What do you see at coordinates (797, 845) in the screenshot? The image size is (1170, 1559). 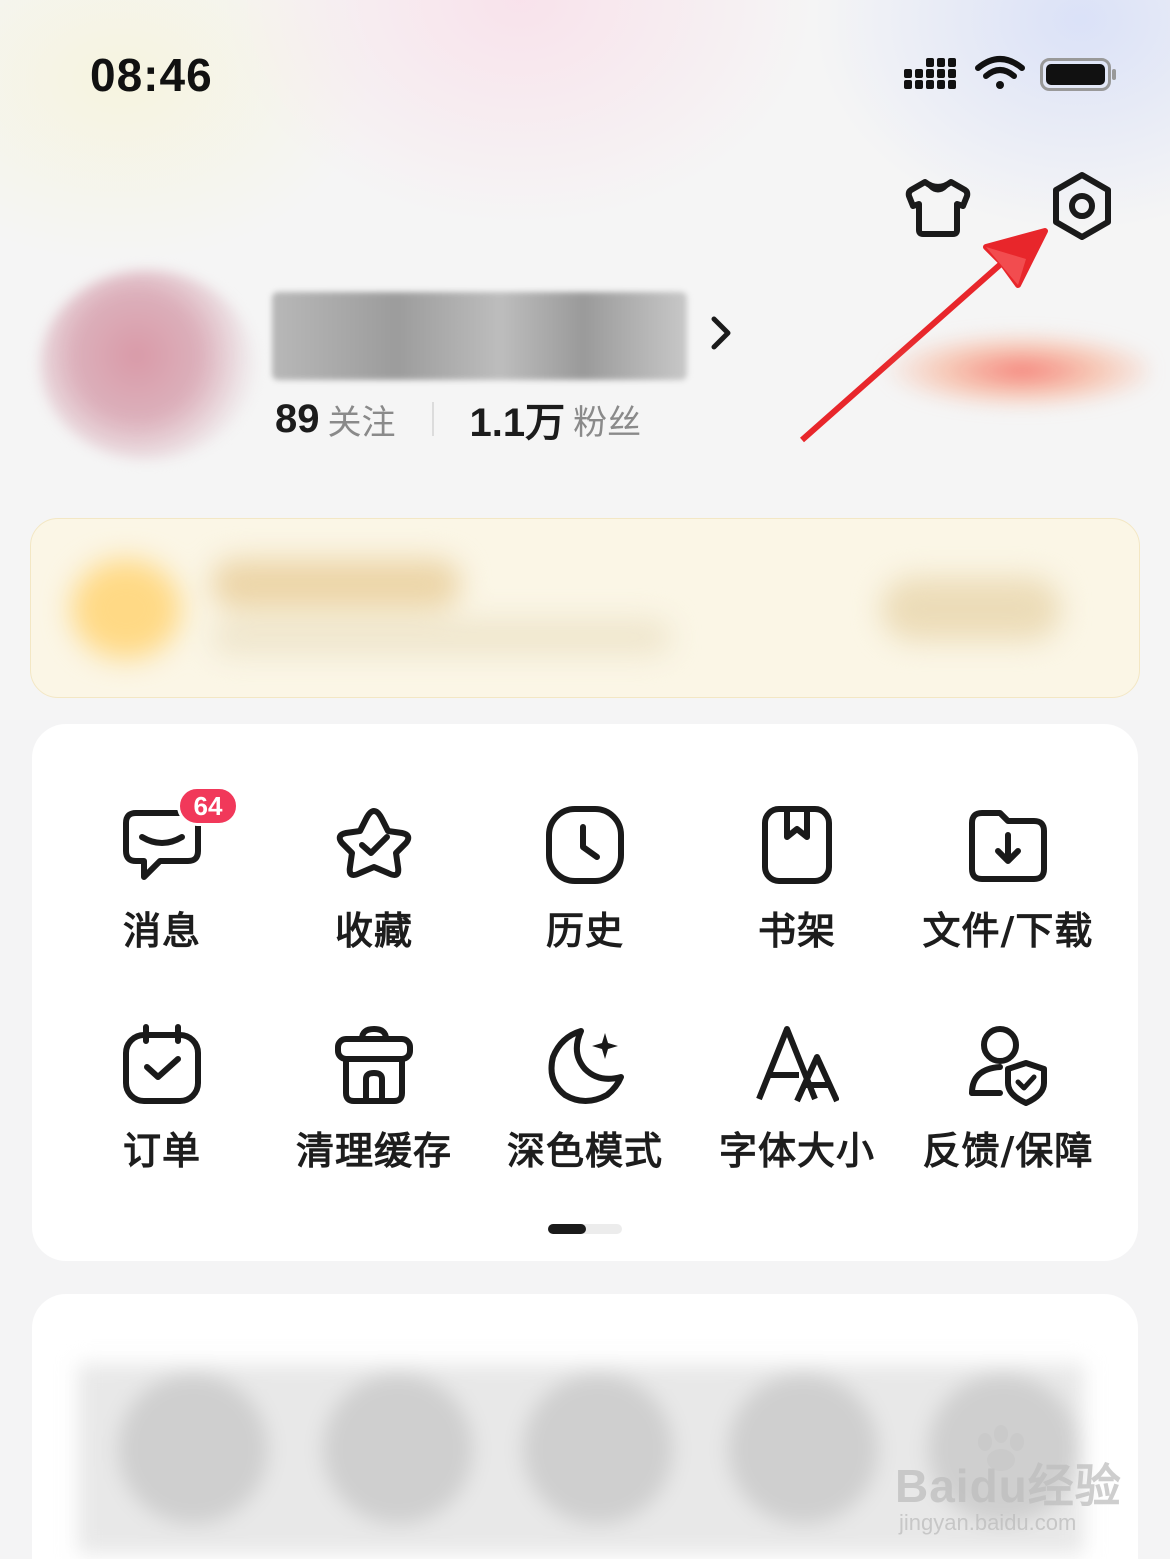 I see `bookshelf-icon` at bounding box center [797, 845].